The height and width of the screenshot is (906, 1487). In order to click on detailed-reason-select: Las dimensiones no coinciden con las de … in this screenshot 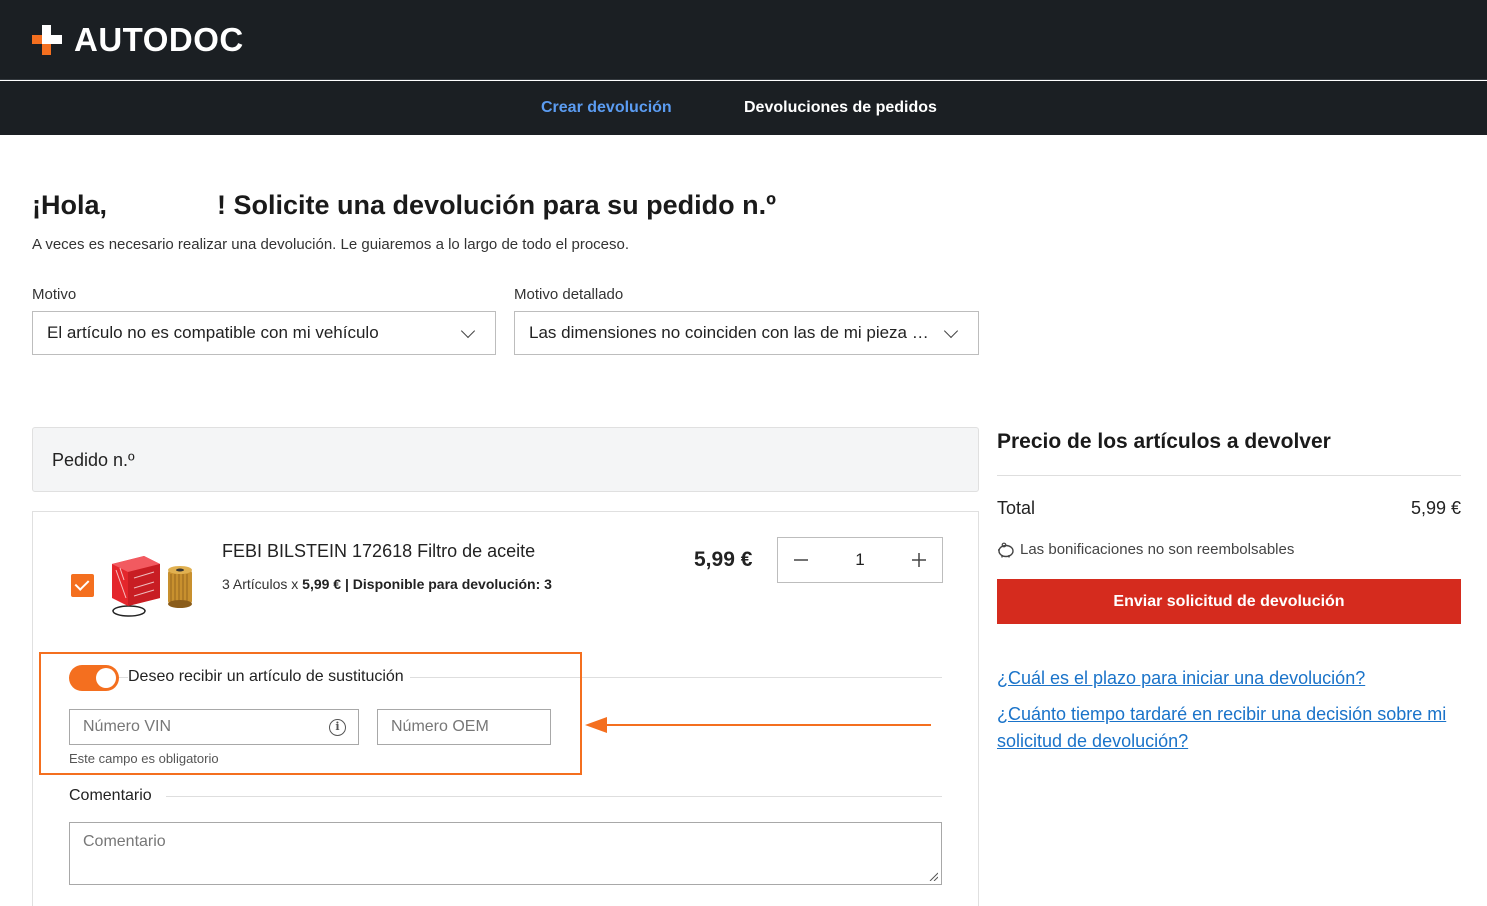, I will do `click(746, 333)`.